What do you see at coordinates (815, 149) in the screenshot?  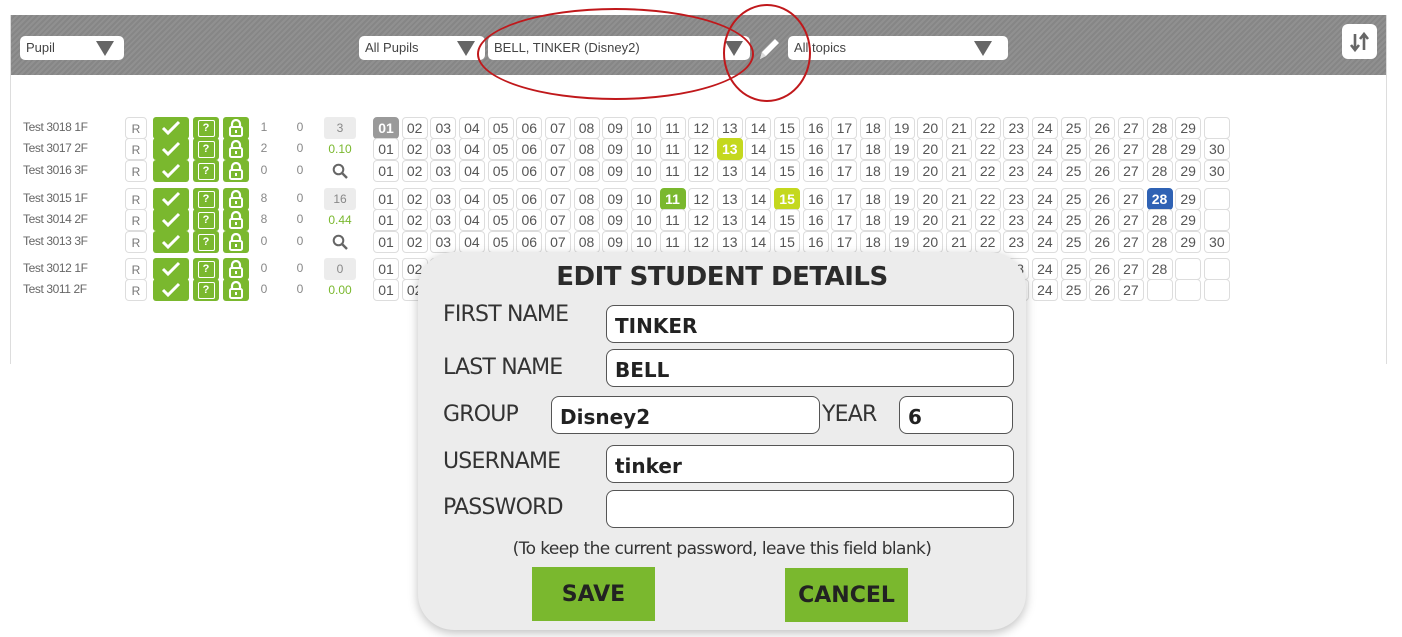 I see `day-cell: 16` at bounding box center [815, 149].